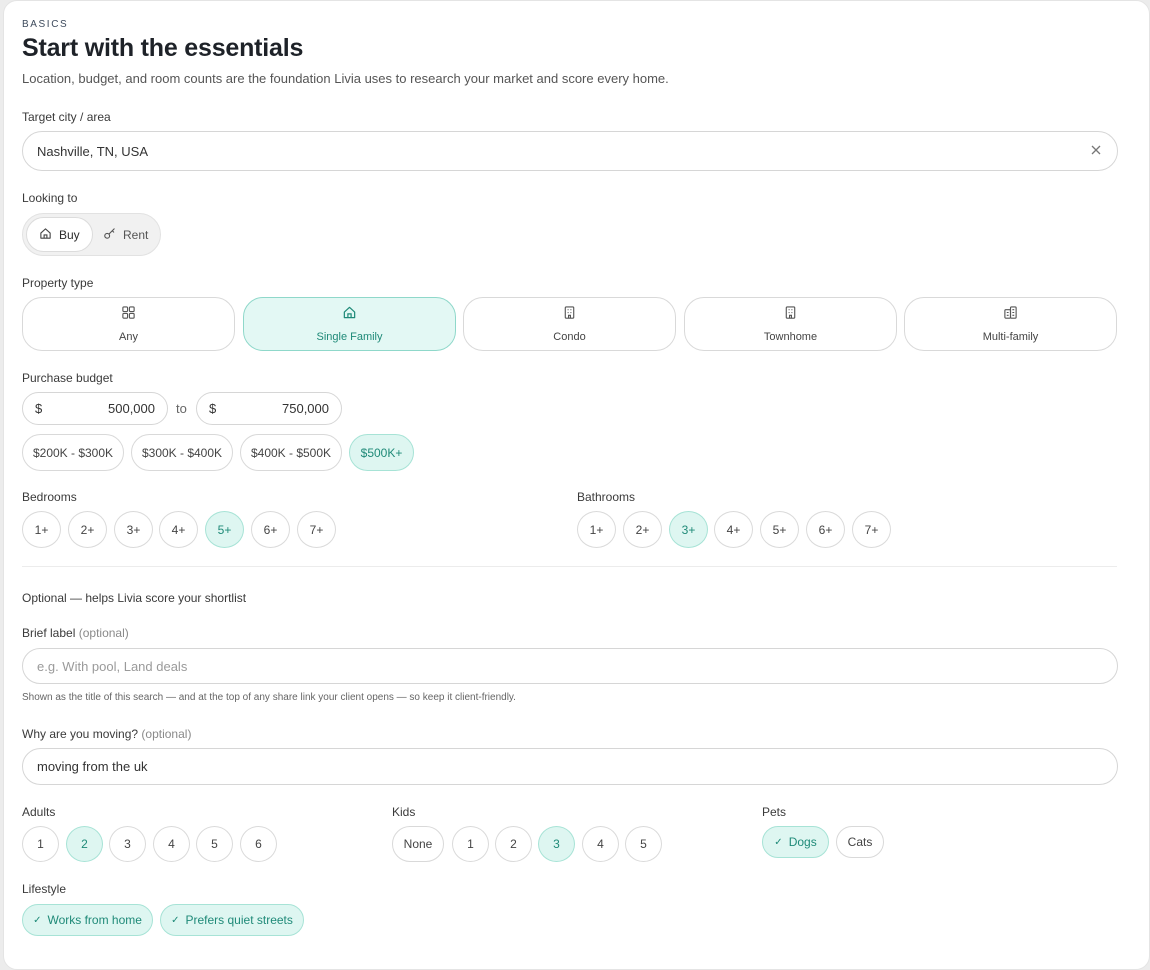 The height and width of the screenshot is (970, 1150). What do you see at coordinates (133, 529) in the screenshot?
I see `bedrooms-option: 3+` at bounding box center [133, 529].